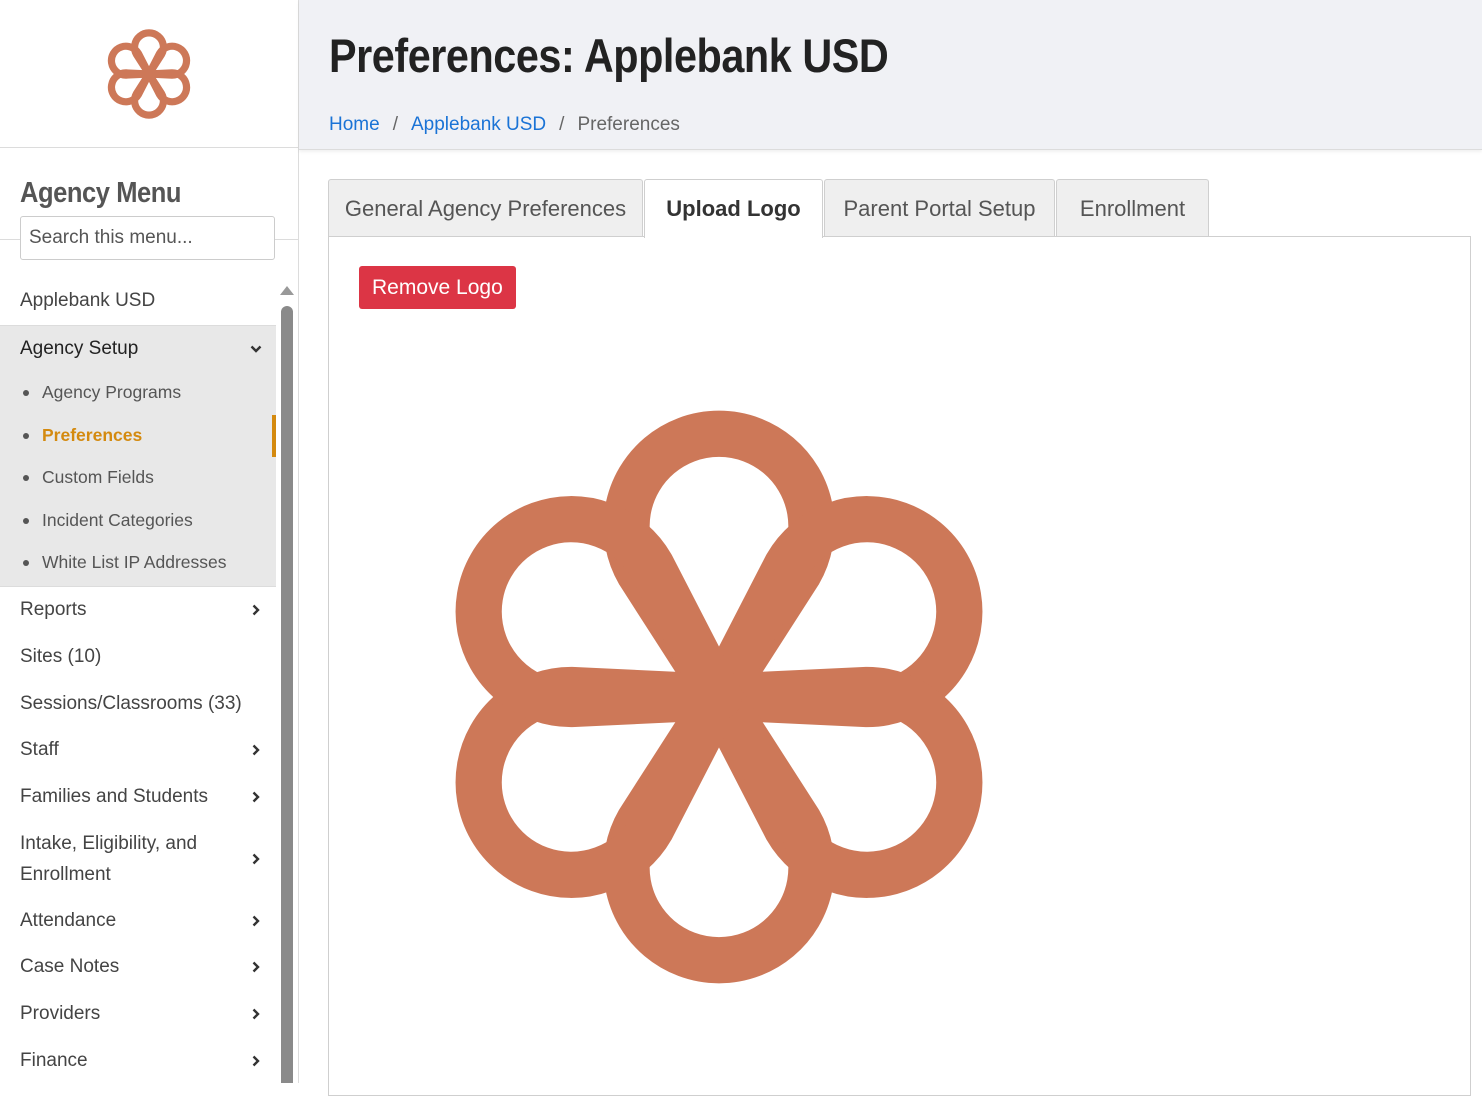 The width and height of the screenshot is (1482, 1096). I want to click on submenu-item-custom-fields: Custom Fields, so click(138, 477).